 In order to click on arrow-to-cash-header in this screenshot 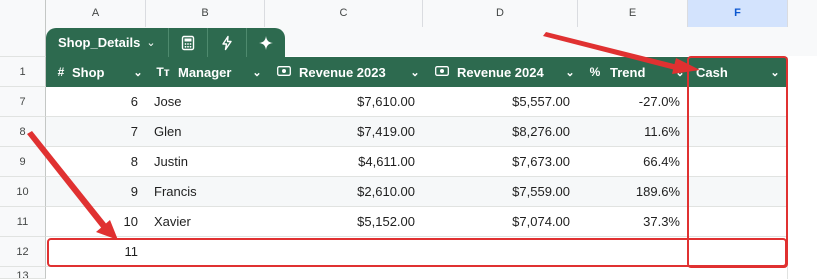, I will do `click(621, 53)`.